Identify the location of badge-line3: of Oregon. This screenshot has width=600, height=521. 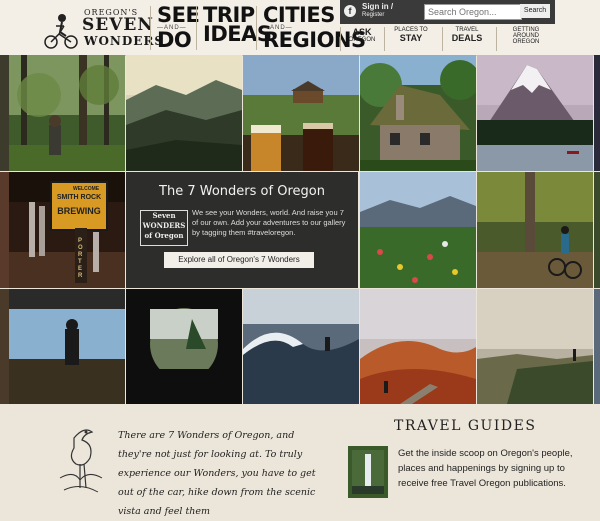
(164, 235).